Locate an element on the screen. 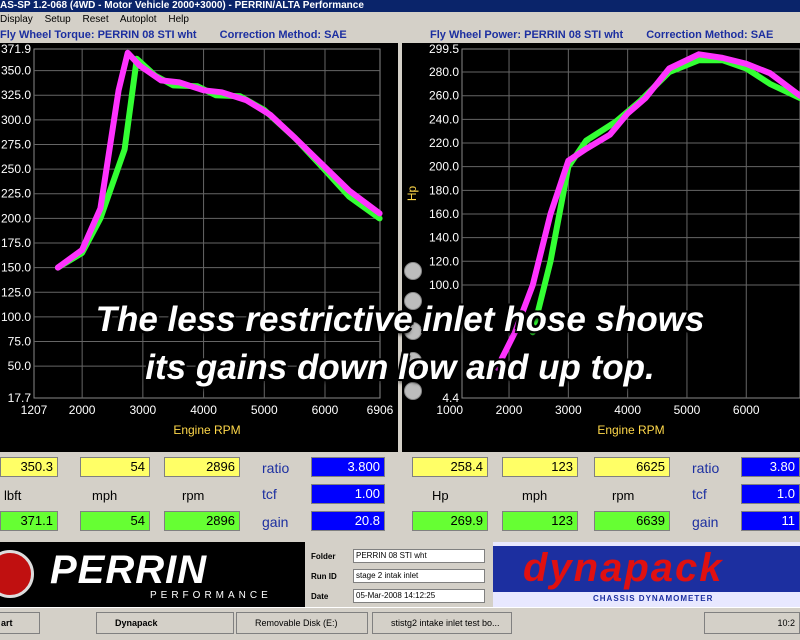 This screenshot has height=640, width=800. power-ratio-value: 3.80 is located at coordinates (770, 467).